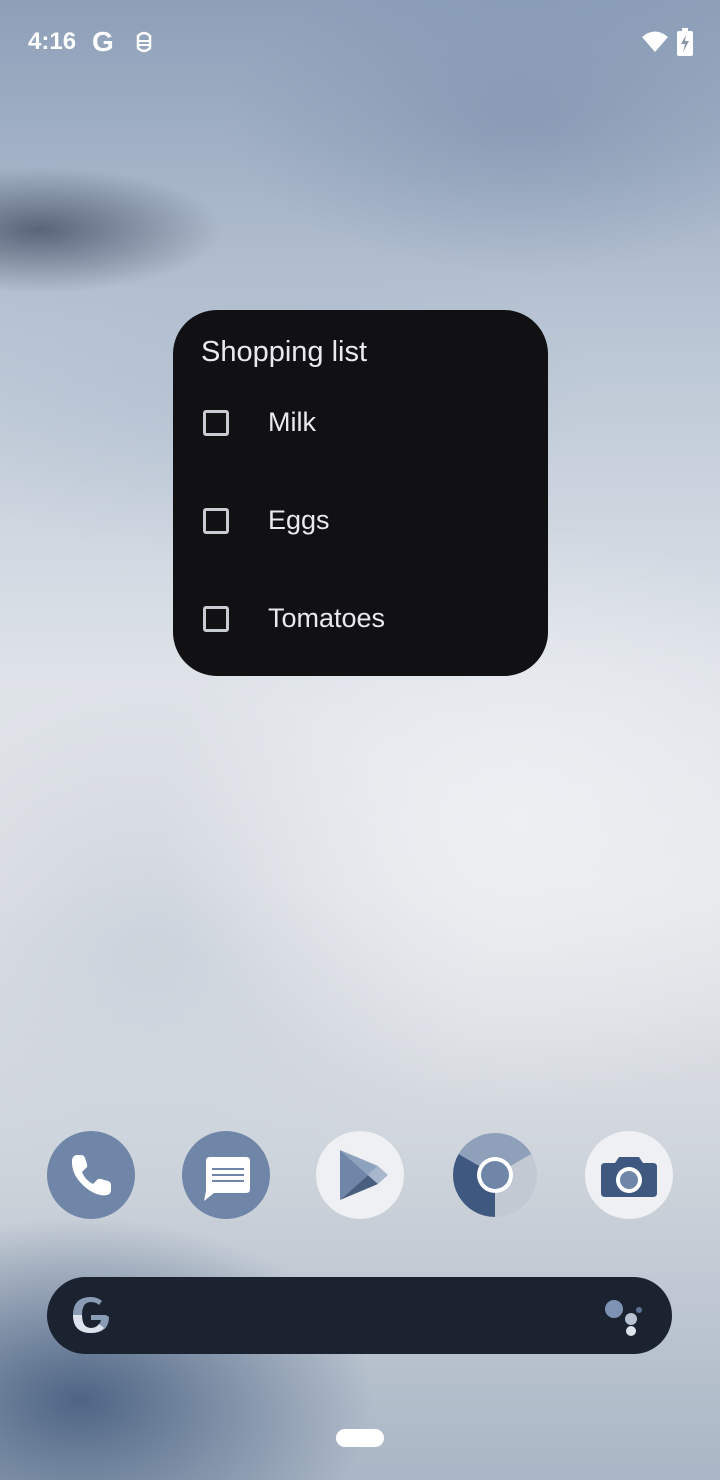 Image resolution: width=720 pixels, height=1480 pixels. I want to click on camera-icon, so click(629, 1175).